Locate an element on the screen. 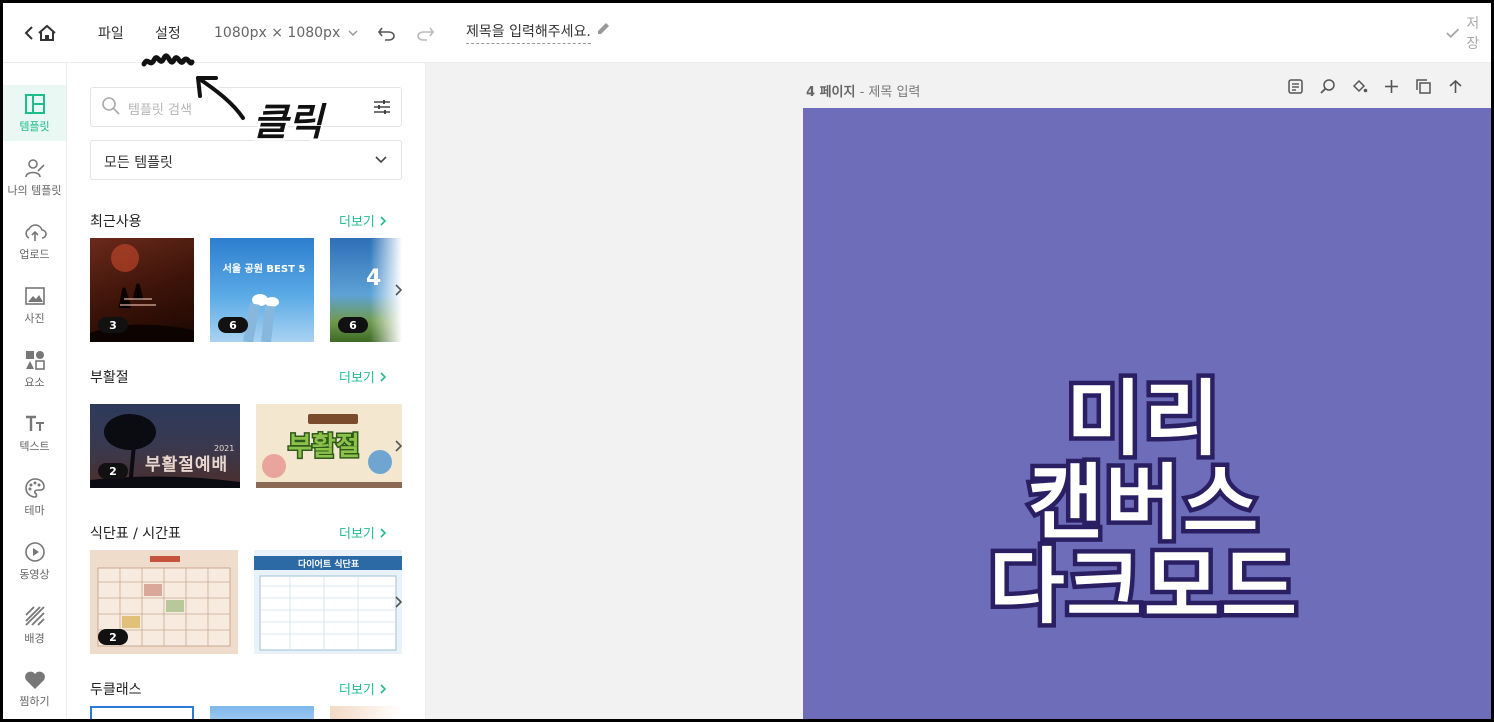 This screenshot has height=722, width=1494. rail-item-elements: 요소 is located at coordinates (34, 369).